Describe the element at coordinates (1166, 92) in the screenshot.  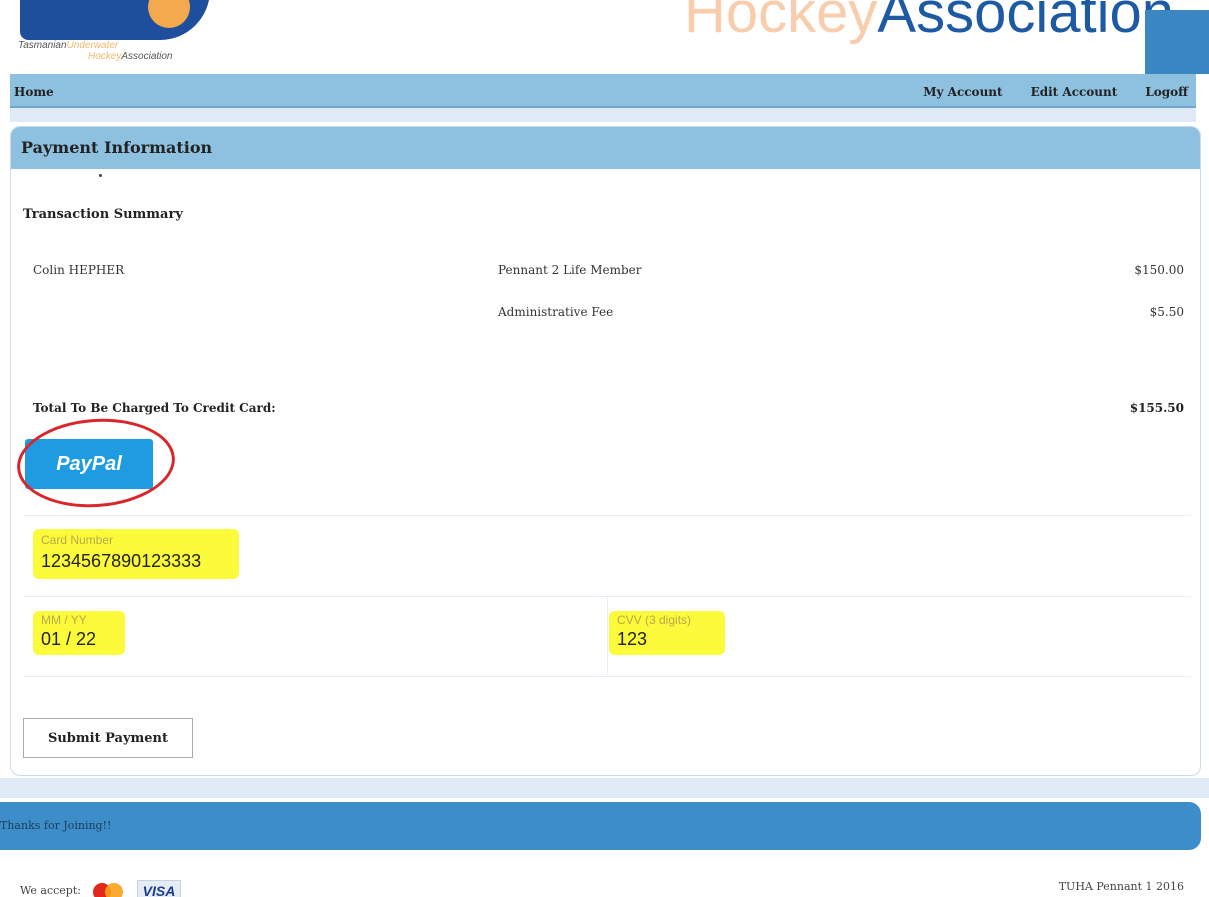
I see `nav-logoff-link: Logoff` at that location.